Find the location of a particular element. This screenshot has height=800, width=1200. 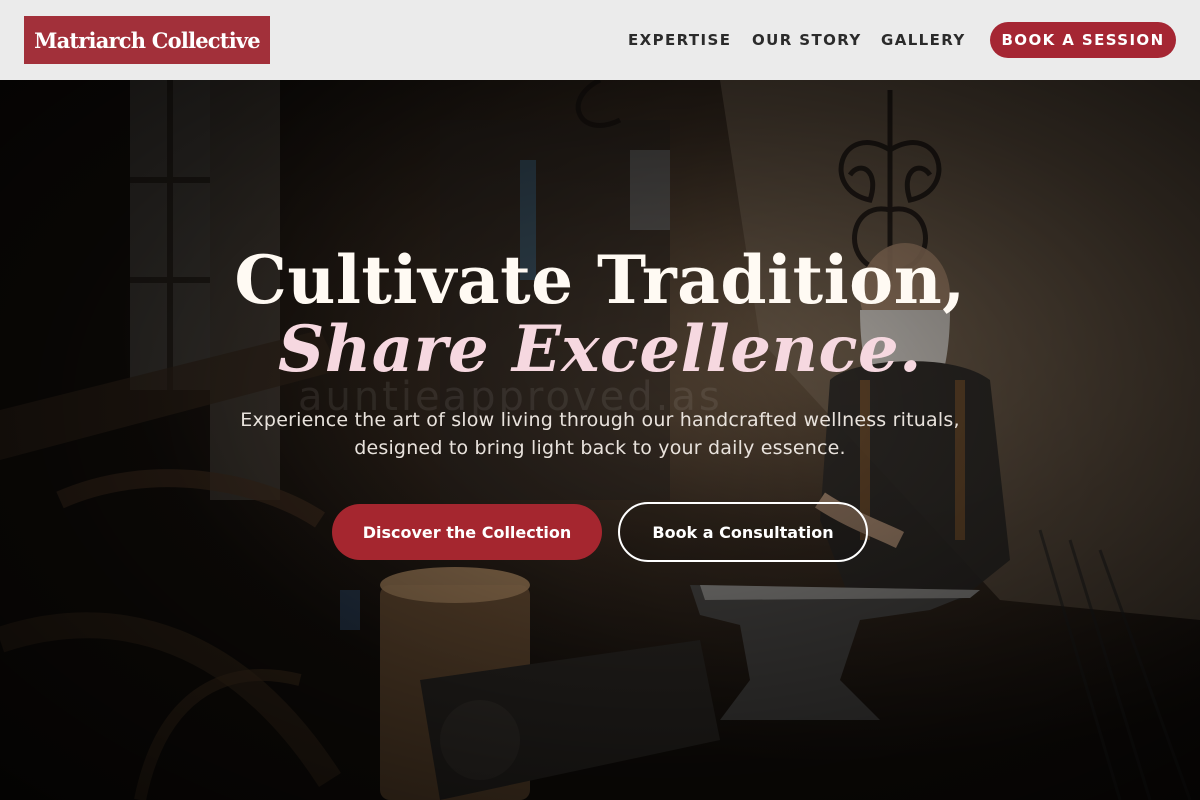

hero-title-line1: Cultivate Tradition, is located at coordinates (600, 280).